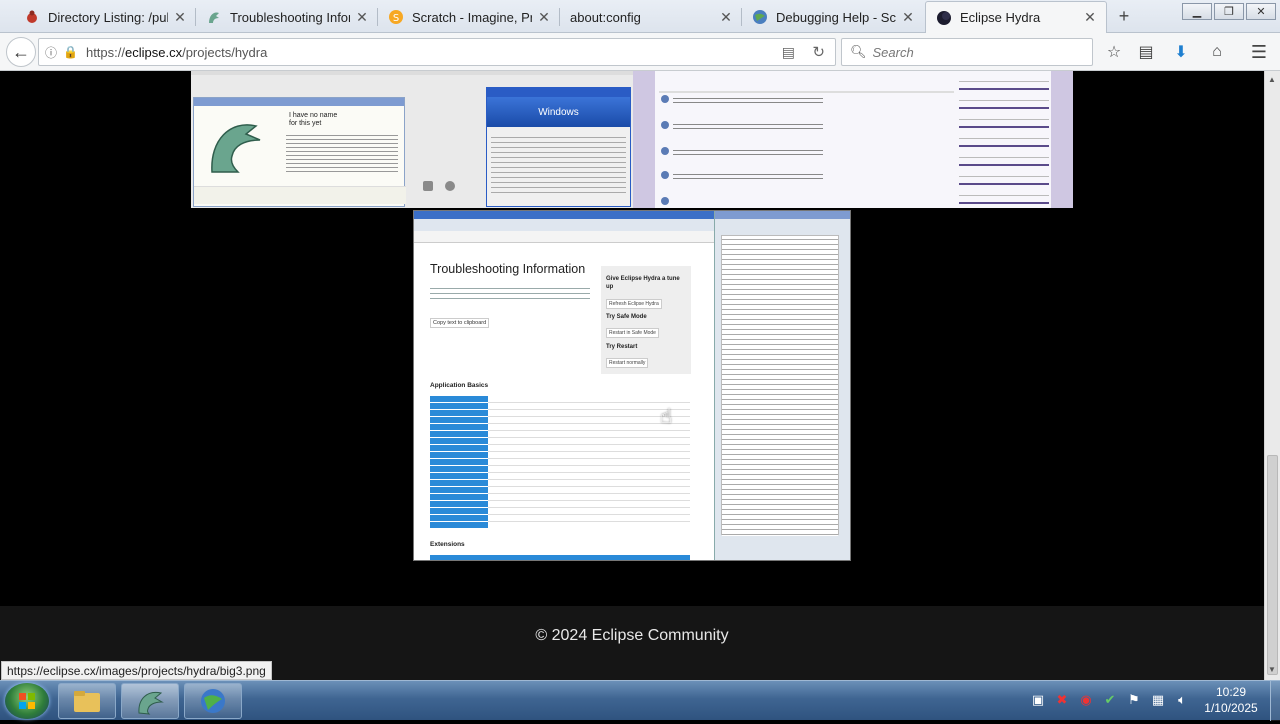 This screenshot has height=724, width=1280. What do you see at coordinates (51, 52) in the screenshot?
I see `info-icon: ⓘ` at bounding box center [51, 52].